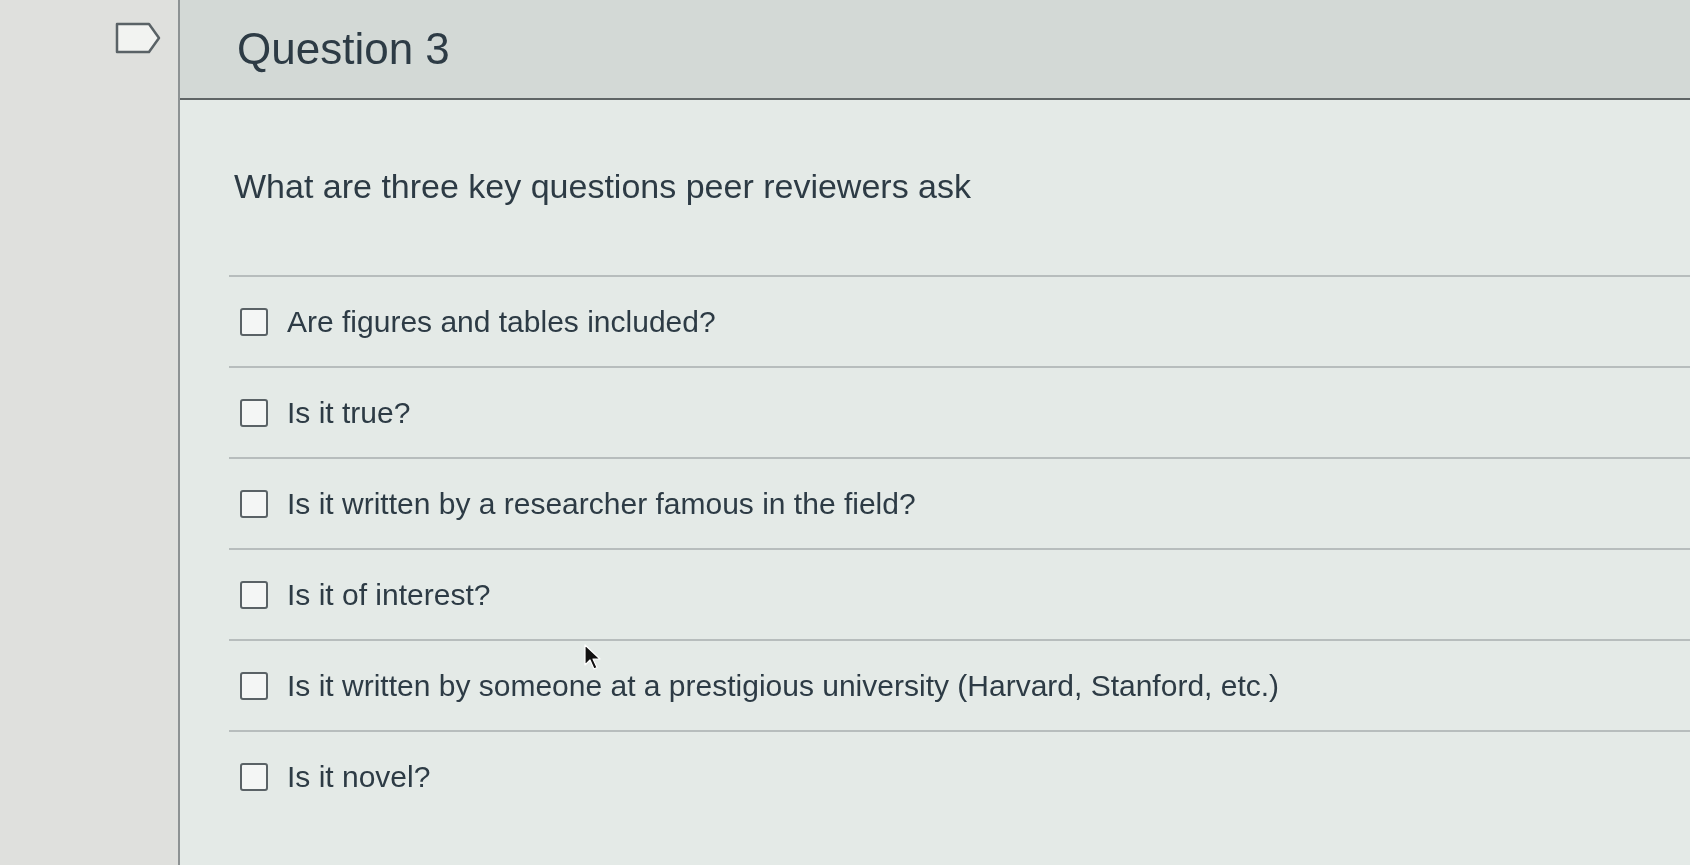  I want to click on answer-option: Is it written by a researcher famous in the field?, so click(601, 503).